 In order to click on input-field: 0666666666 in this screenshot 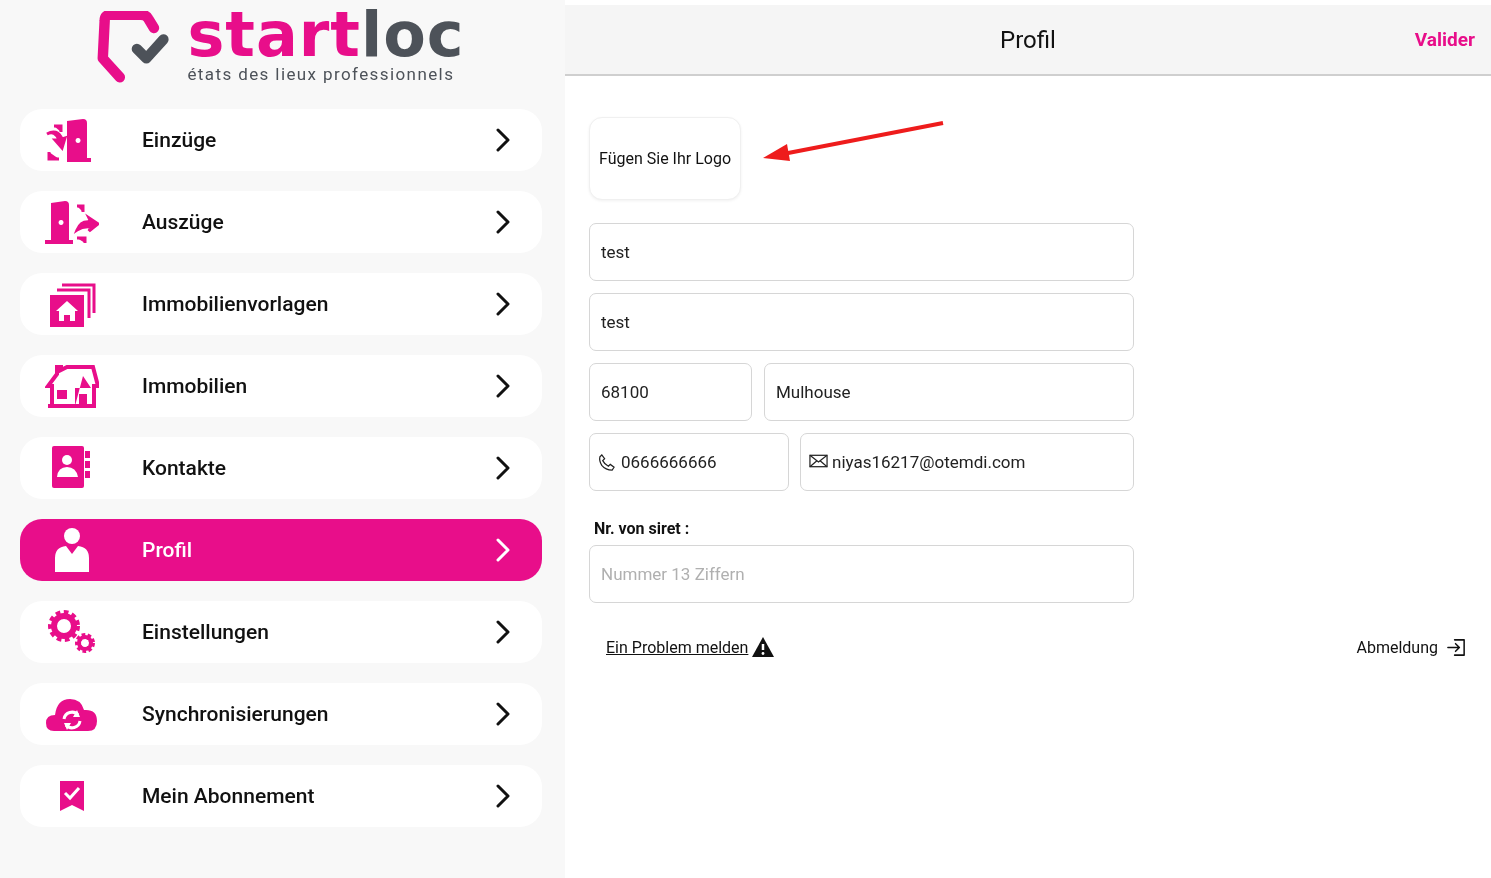, I will do `click(689, 462)`.